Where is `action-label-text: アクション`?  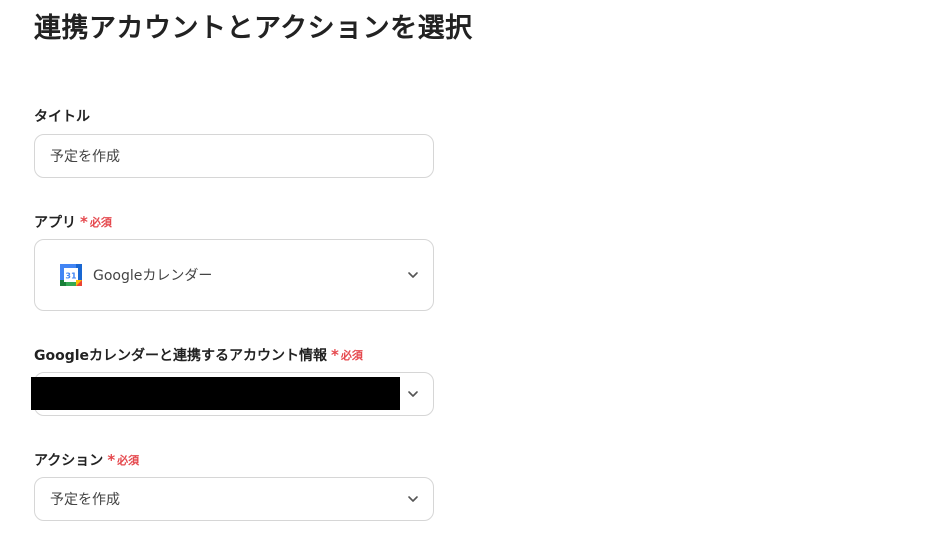 action-label-text: アクション is located at coordinates (69, 461).